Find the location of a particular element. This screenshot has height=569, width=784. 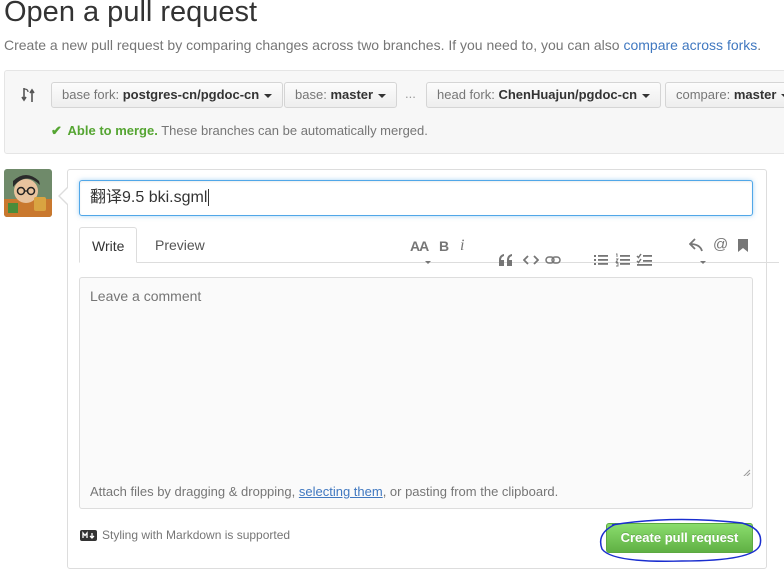

bold-icon: B is located at coordinates (444, 246).